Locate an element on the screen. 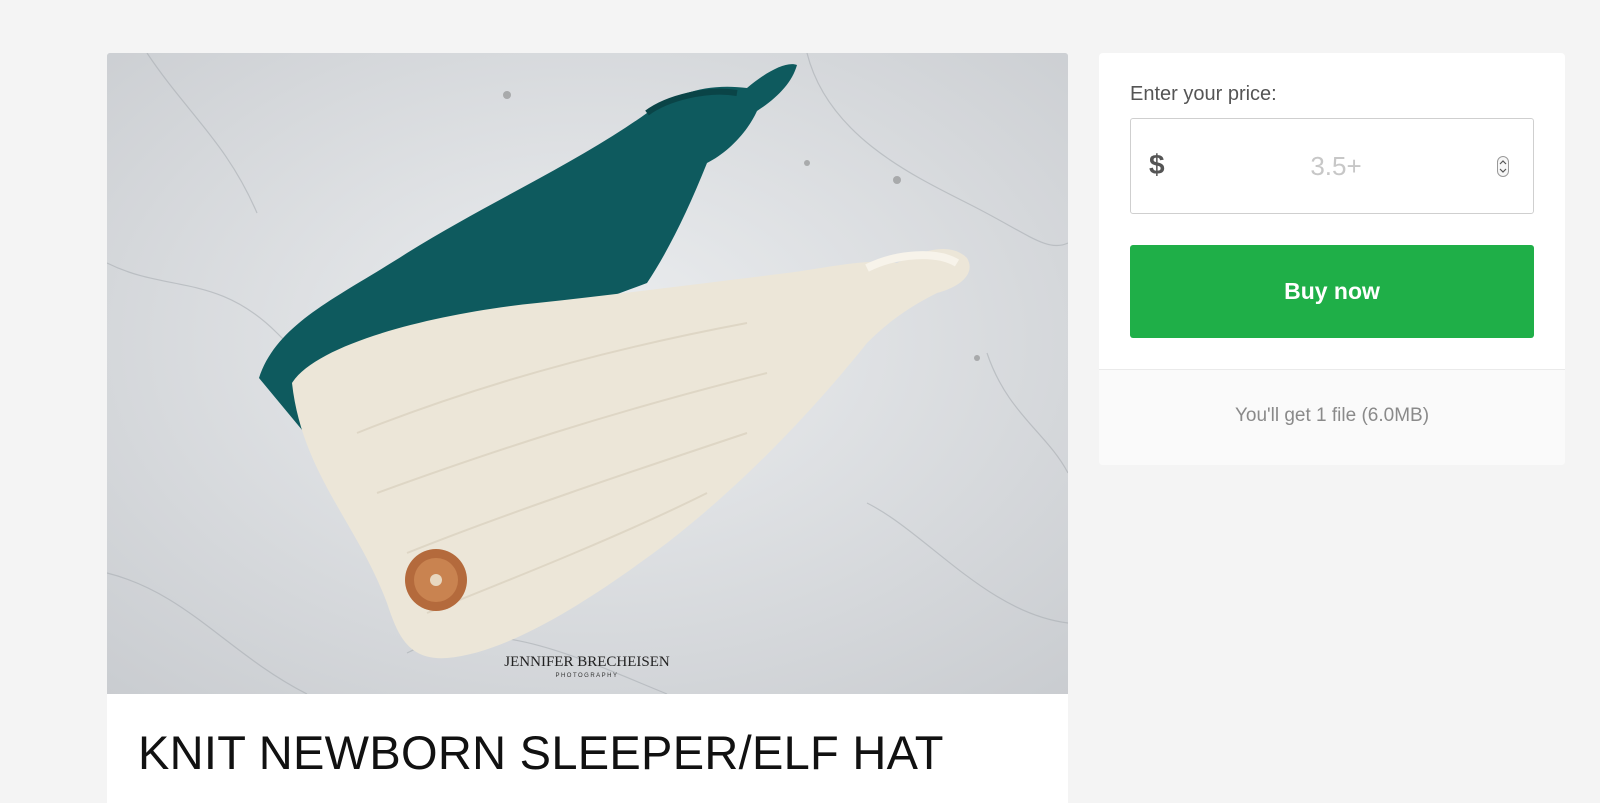 Image resolution: width=1600 pixels, height=803 pixels. currency-symbol: $ is located at coordinates (1157, 164).